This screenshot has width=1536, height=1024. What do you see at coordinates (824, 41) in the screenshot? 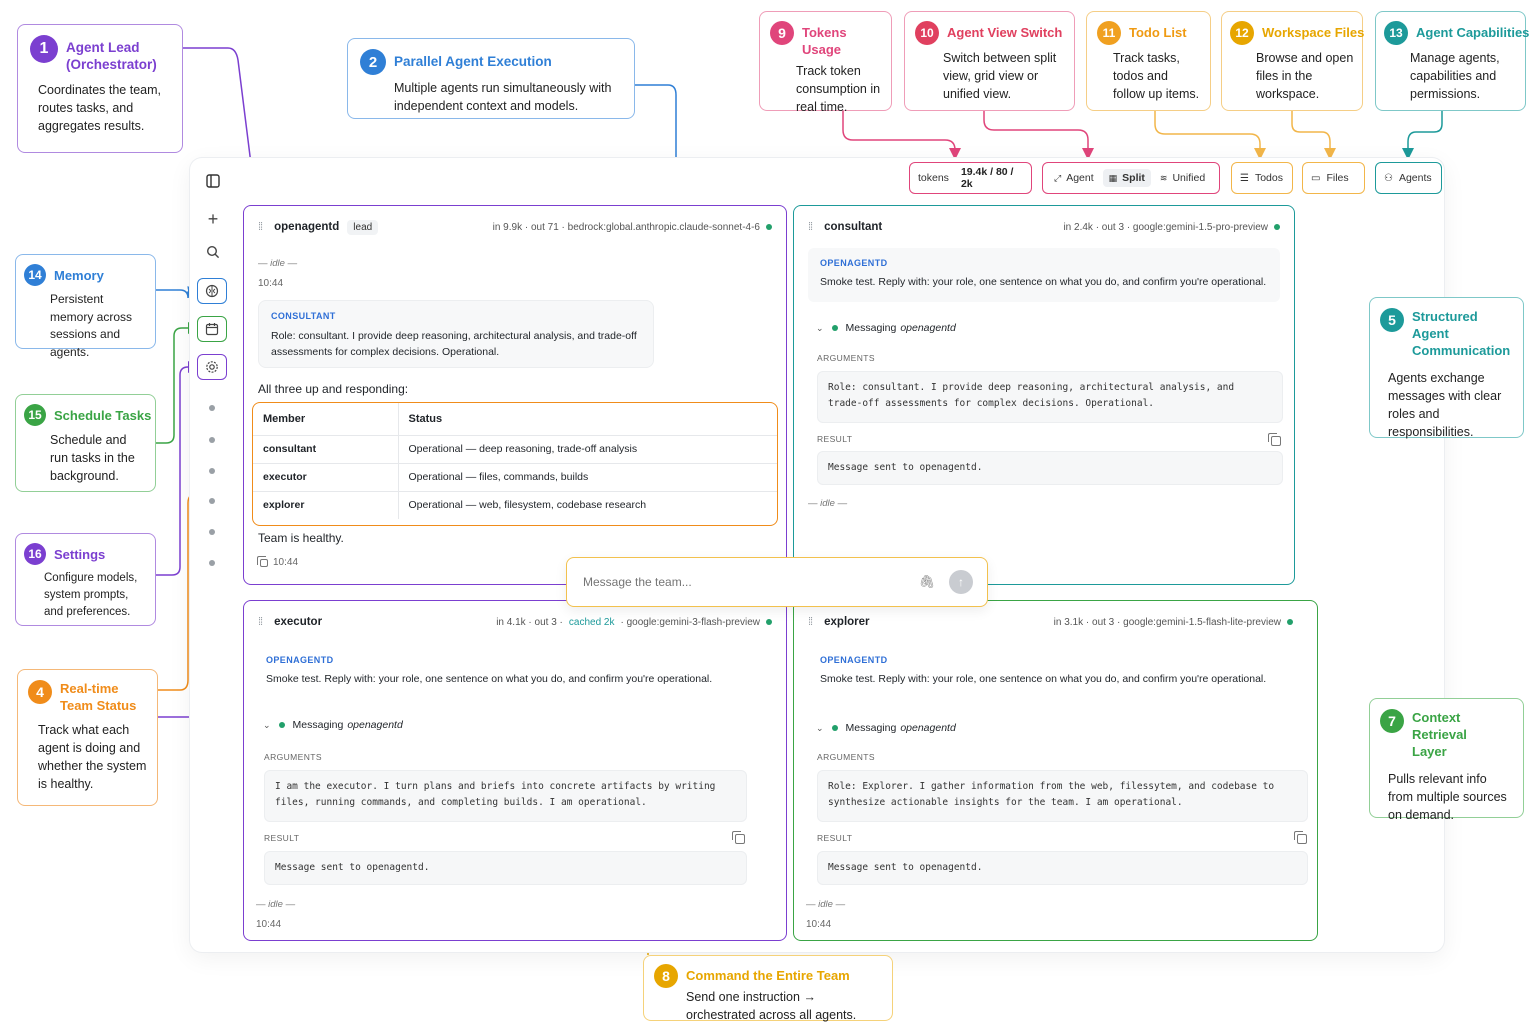
I see `callout-title: Tokens Usage` at bounding box center [824, 41].